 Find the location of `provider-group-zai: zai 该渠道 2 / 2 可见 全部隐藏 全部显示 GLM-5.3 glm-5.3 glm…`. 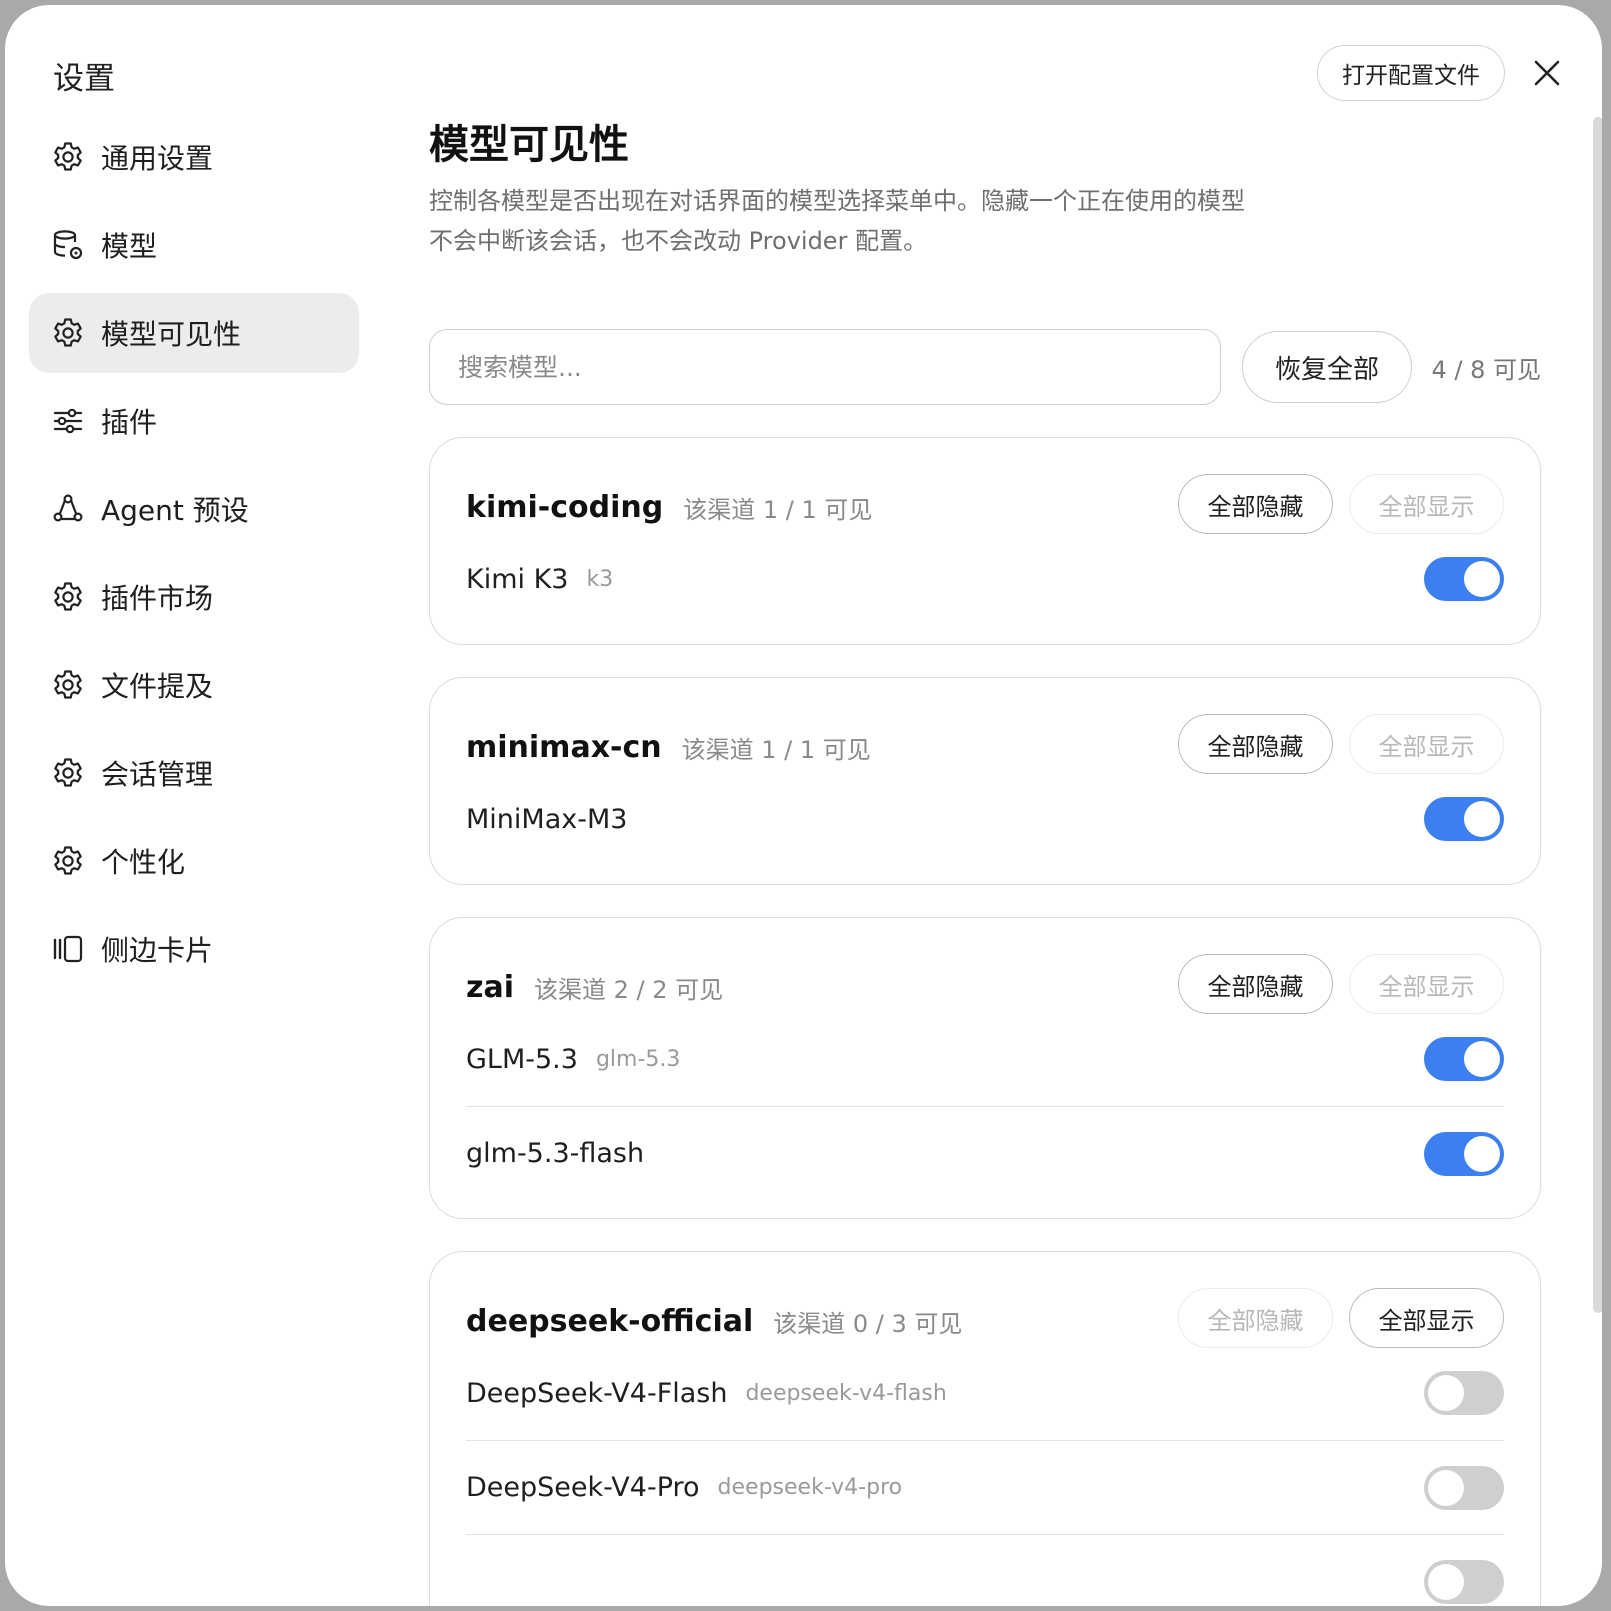

provider-group-zai: zai 该渠道 2 / 2 可见 全部隐藏 全部显示 GLM-5.3 glm-5.3 glm… is located at coordinates (985, 1068).